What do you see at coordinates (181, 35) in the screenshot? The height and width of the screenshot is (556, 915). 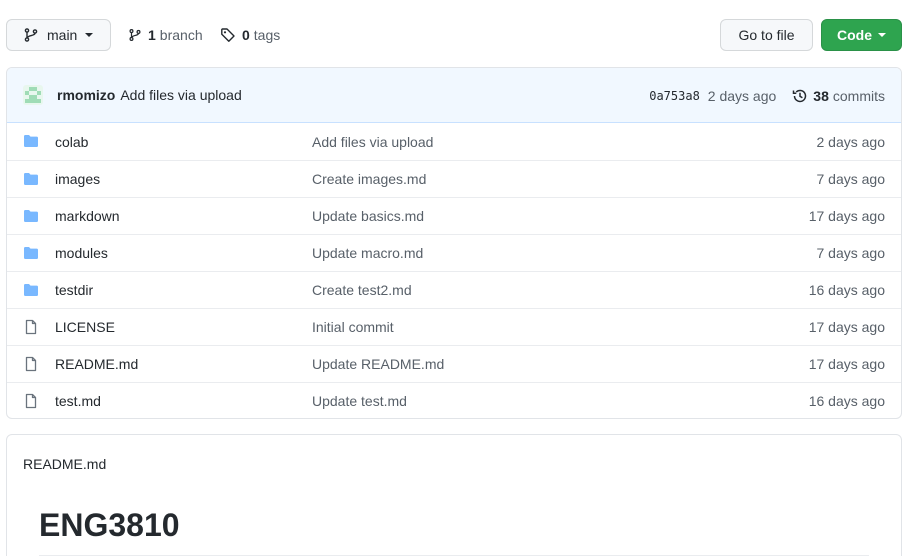 I see `branch-word: branch` at bounding box center [181, 35].